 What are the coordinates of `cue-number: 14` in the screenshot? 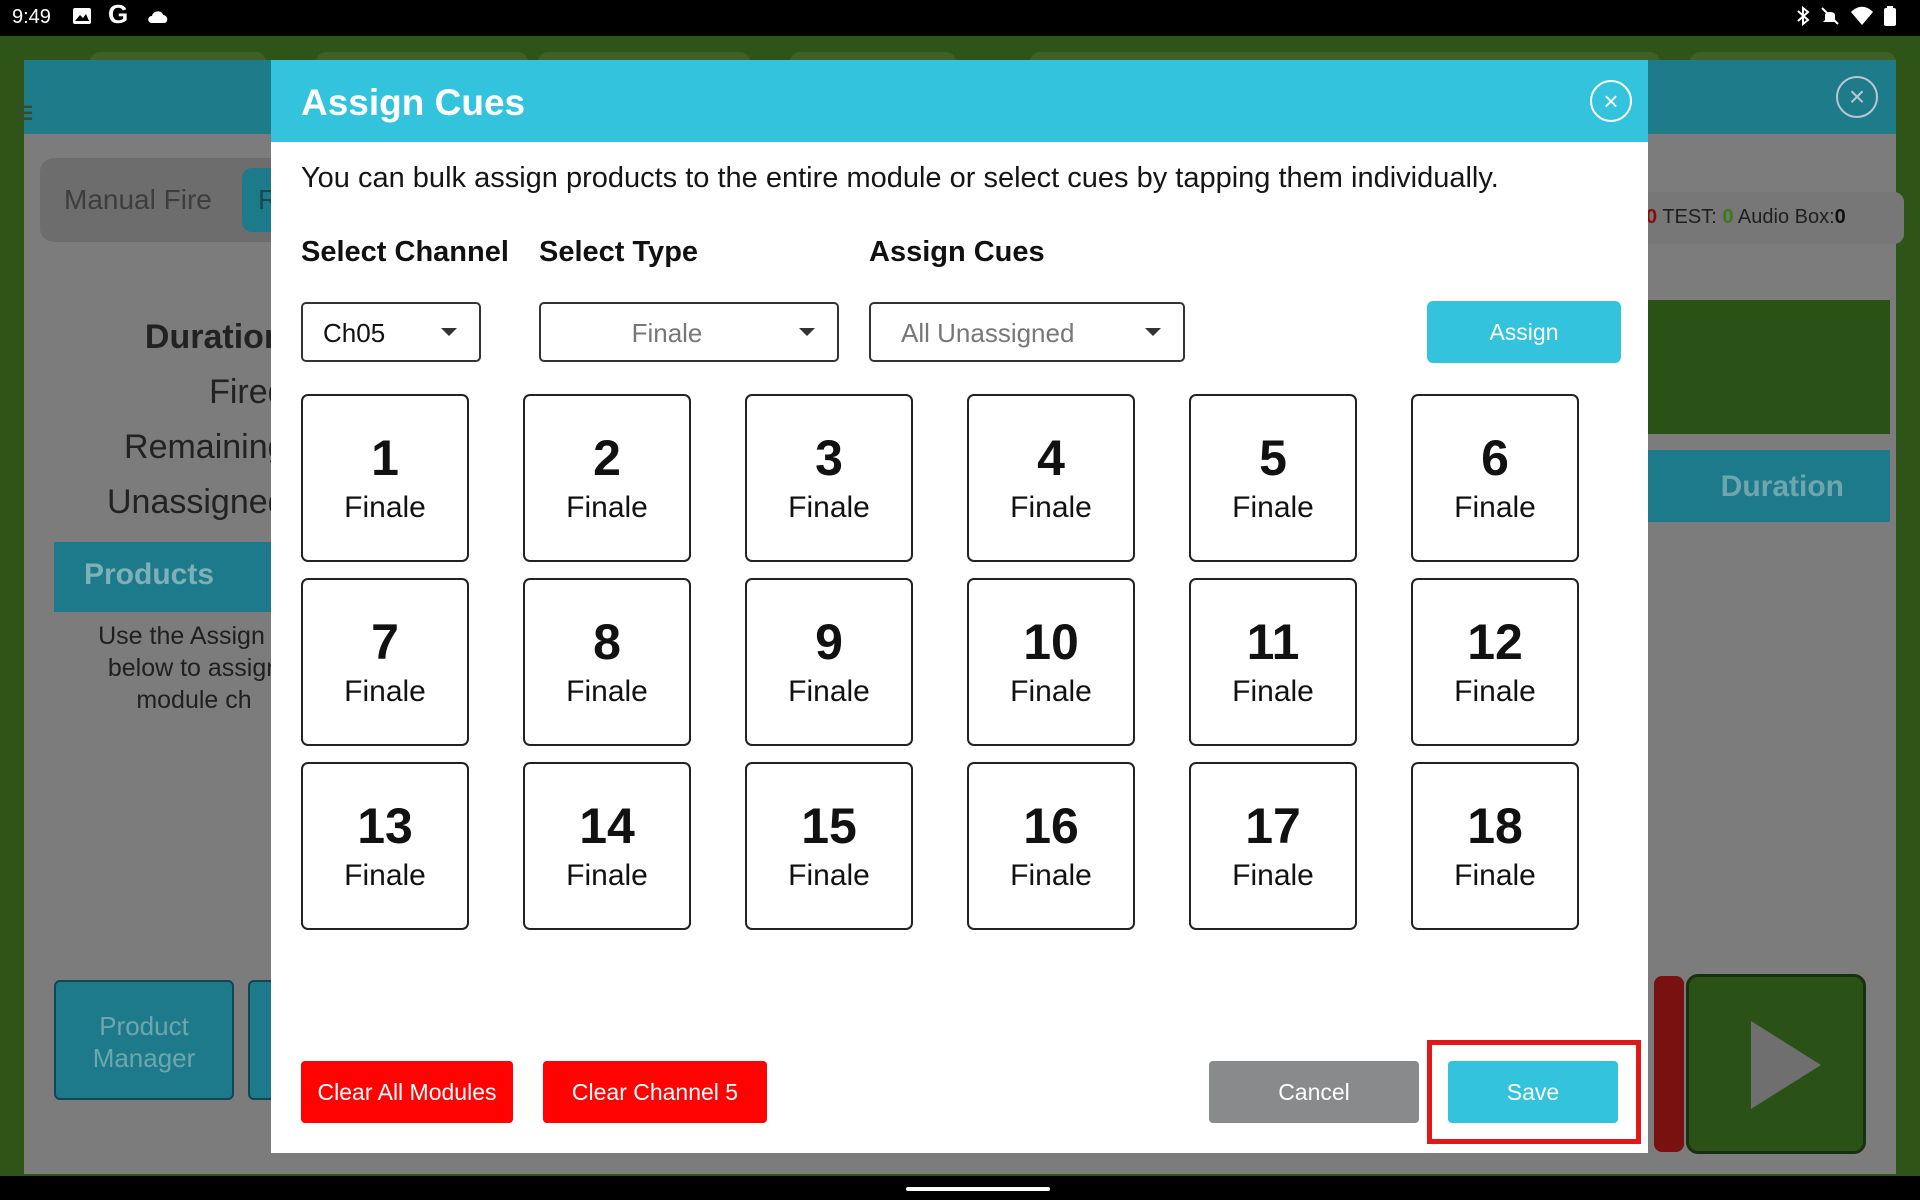 It's located at (607, 826).